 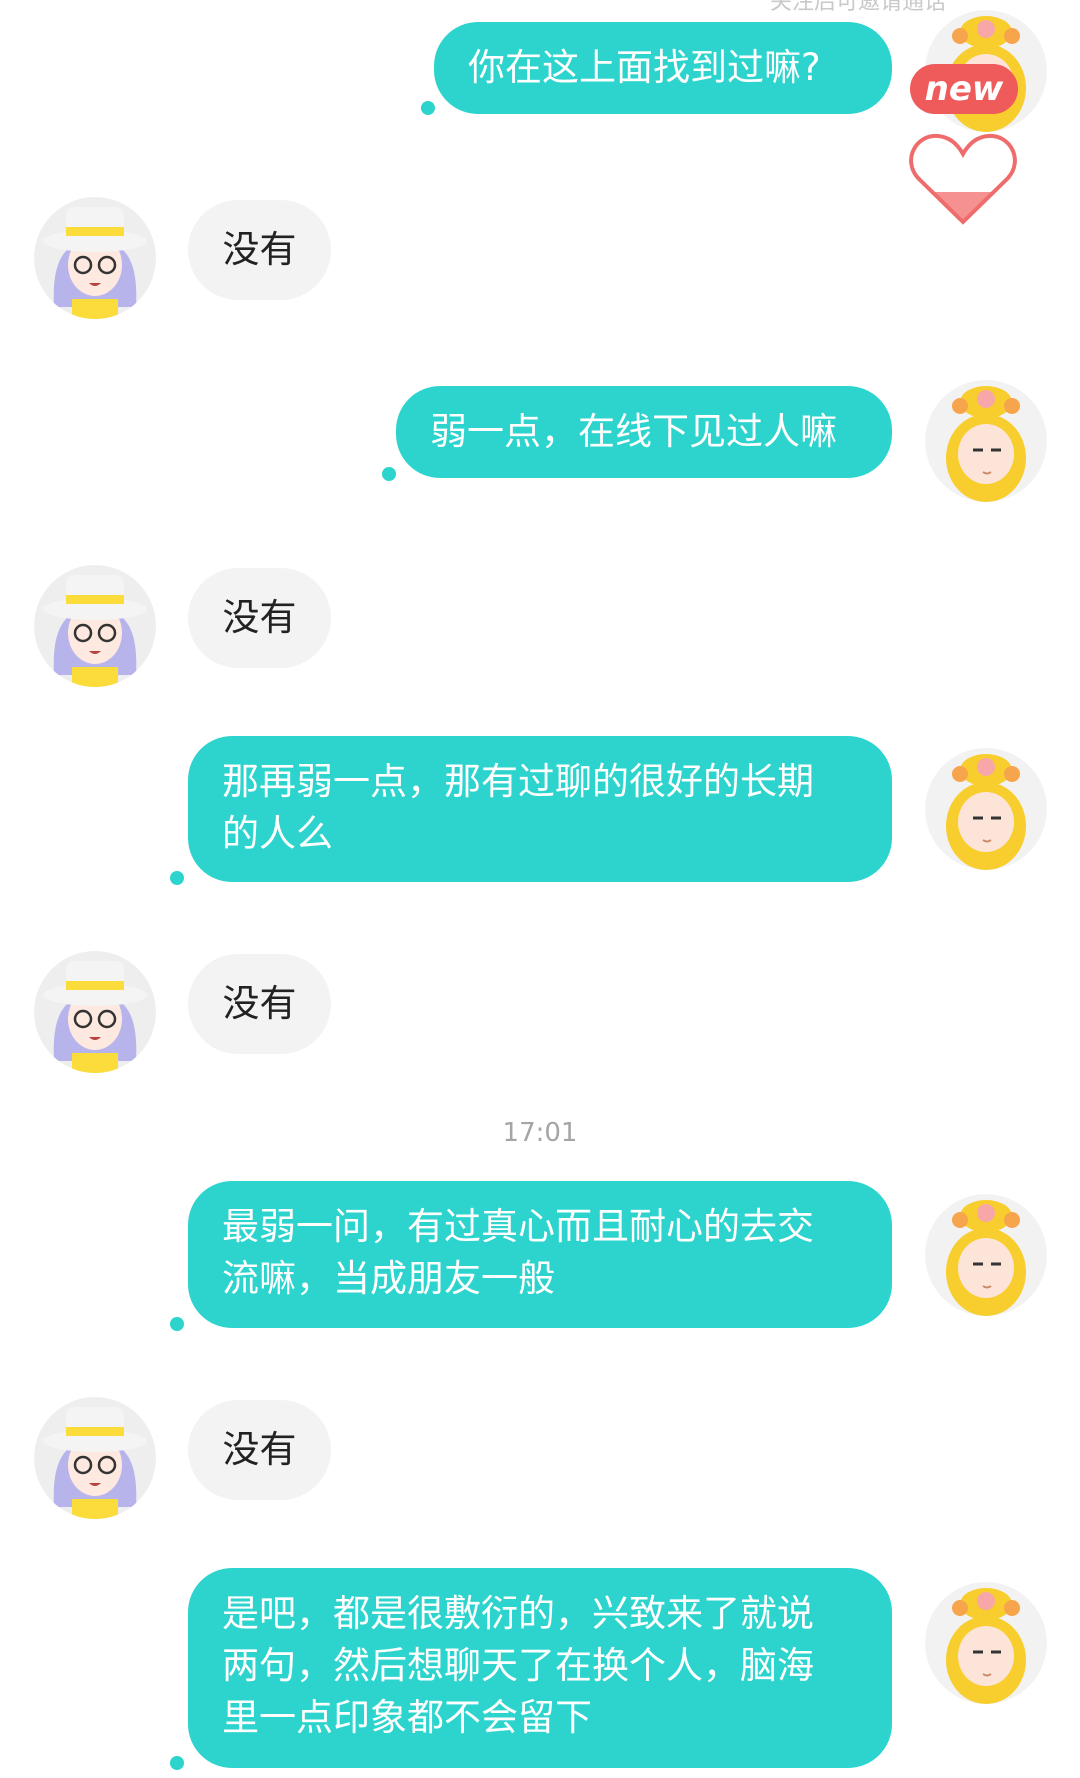 I want to click on message-bubble-outgoing: 最弱一问，有过真心而且耐心的去交 流嘛，当成朋友一般, so click(x=540, y=1254).